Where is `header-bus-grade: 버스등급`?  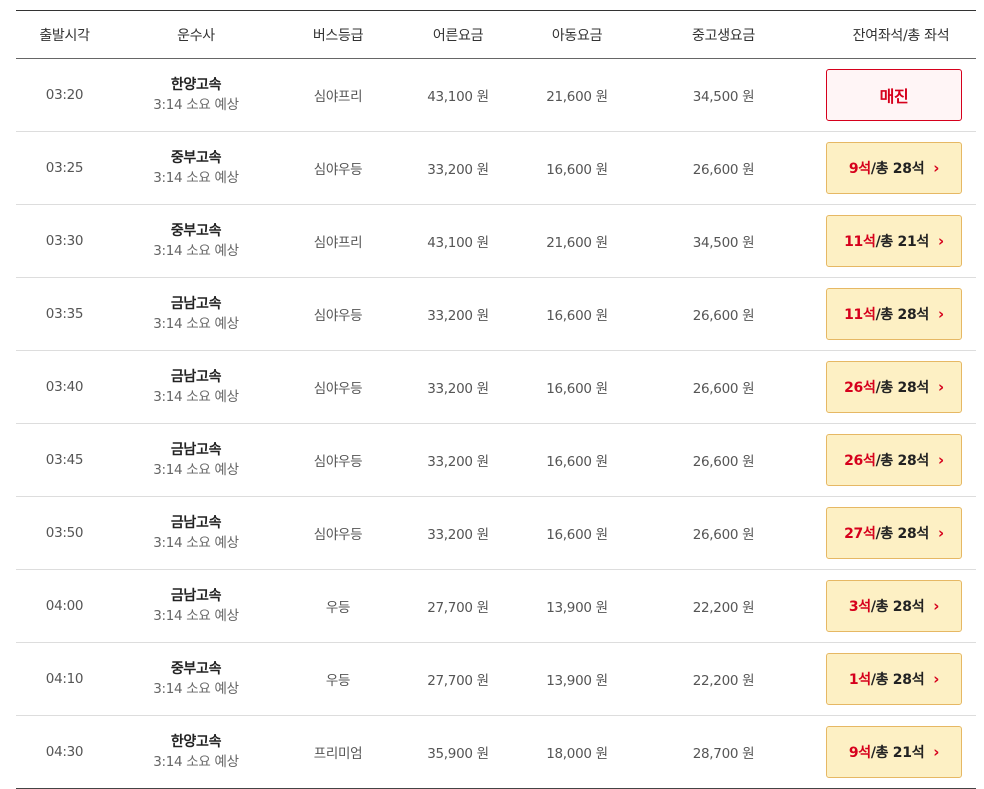 header-bus-grade: 버스등급 is located at coordinates (338, 35).